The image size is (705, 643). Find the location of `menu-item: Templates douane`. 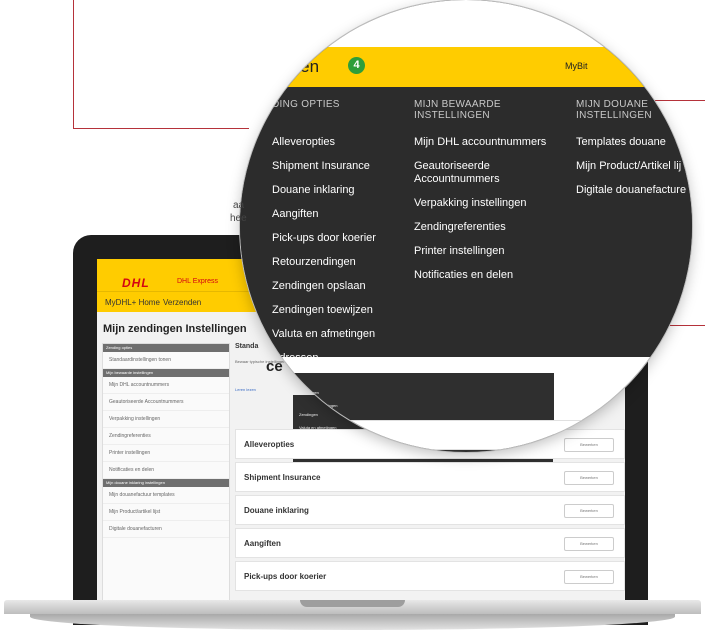

menu-item: Templates douane is located at coordinates (634, 142).